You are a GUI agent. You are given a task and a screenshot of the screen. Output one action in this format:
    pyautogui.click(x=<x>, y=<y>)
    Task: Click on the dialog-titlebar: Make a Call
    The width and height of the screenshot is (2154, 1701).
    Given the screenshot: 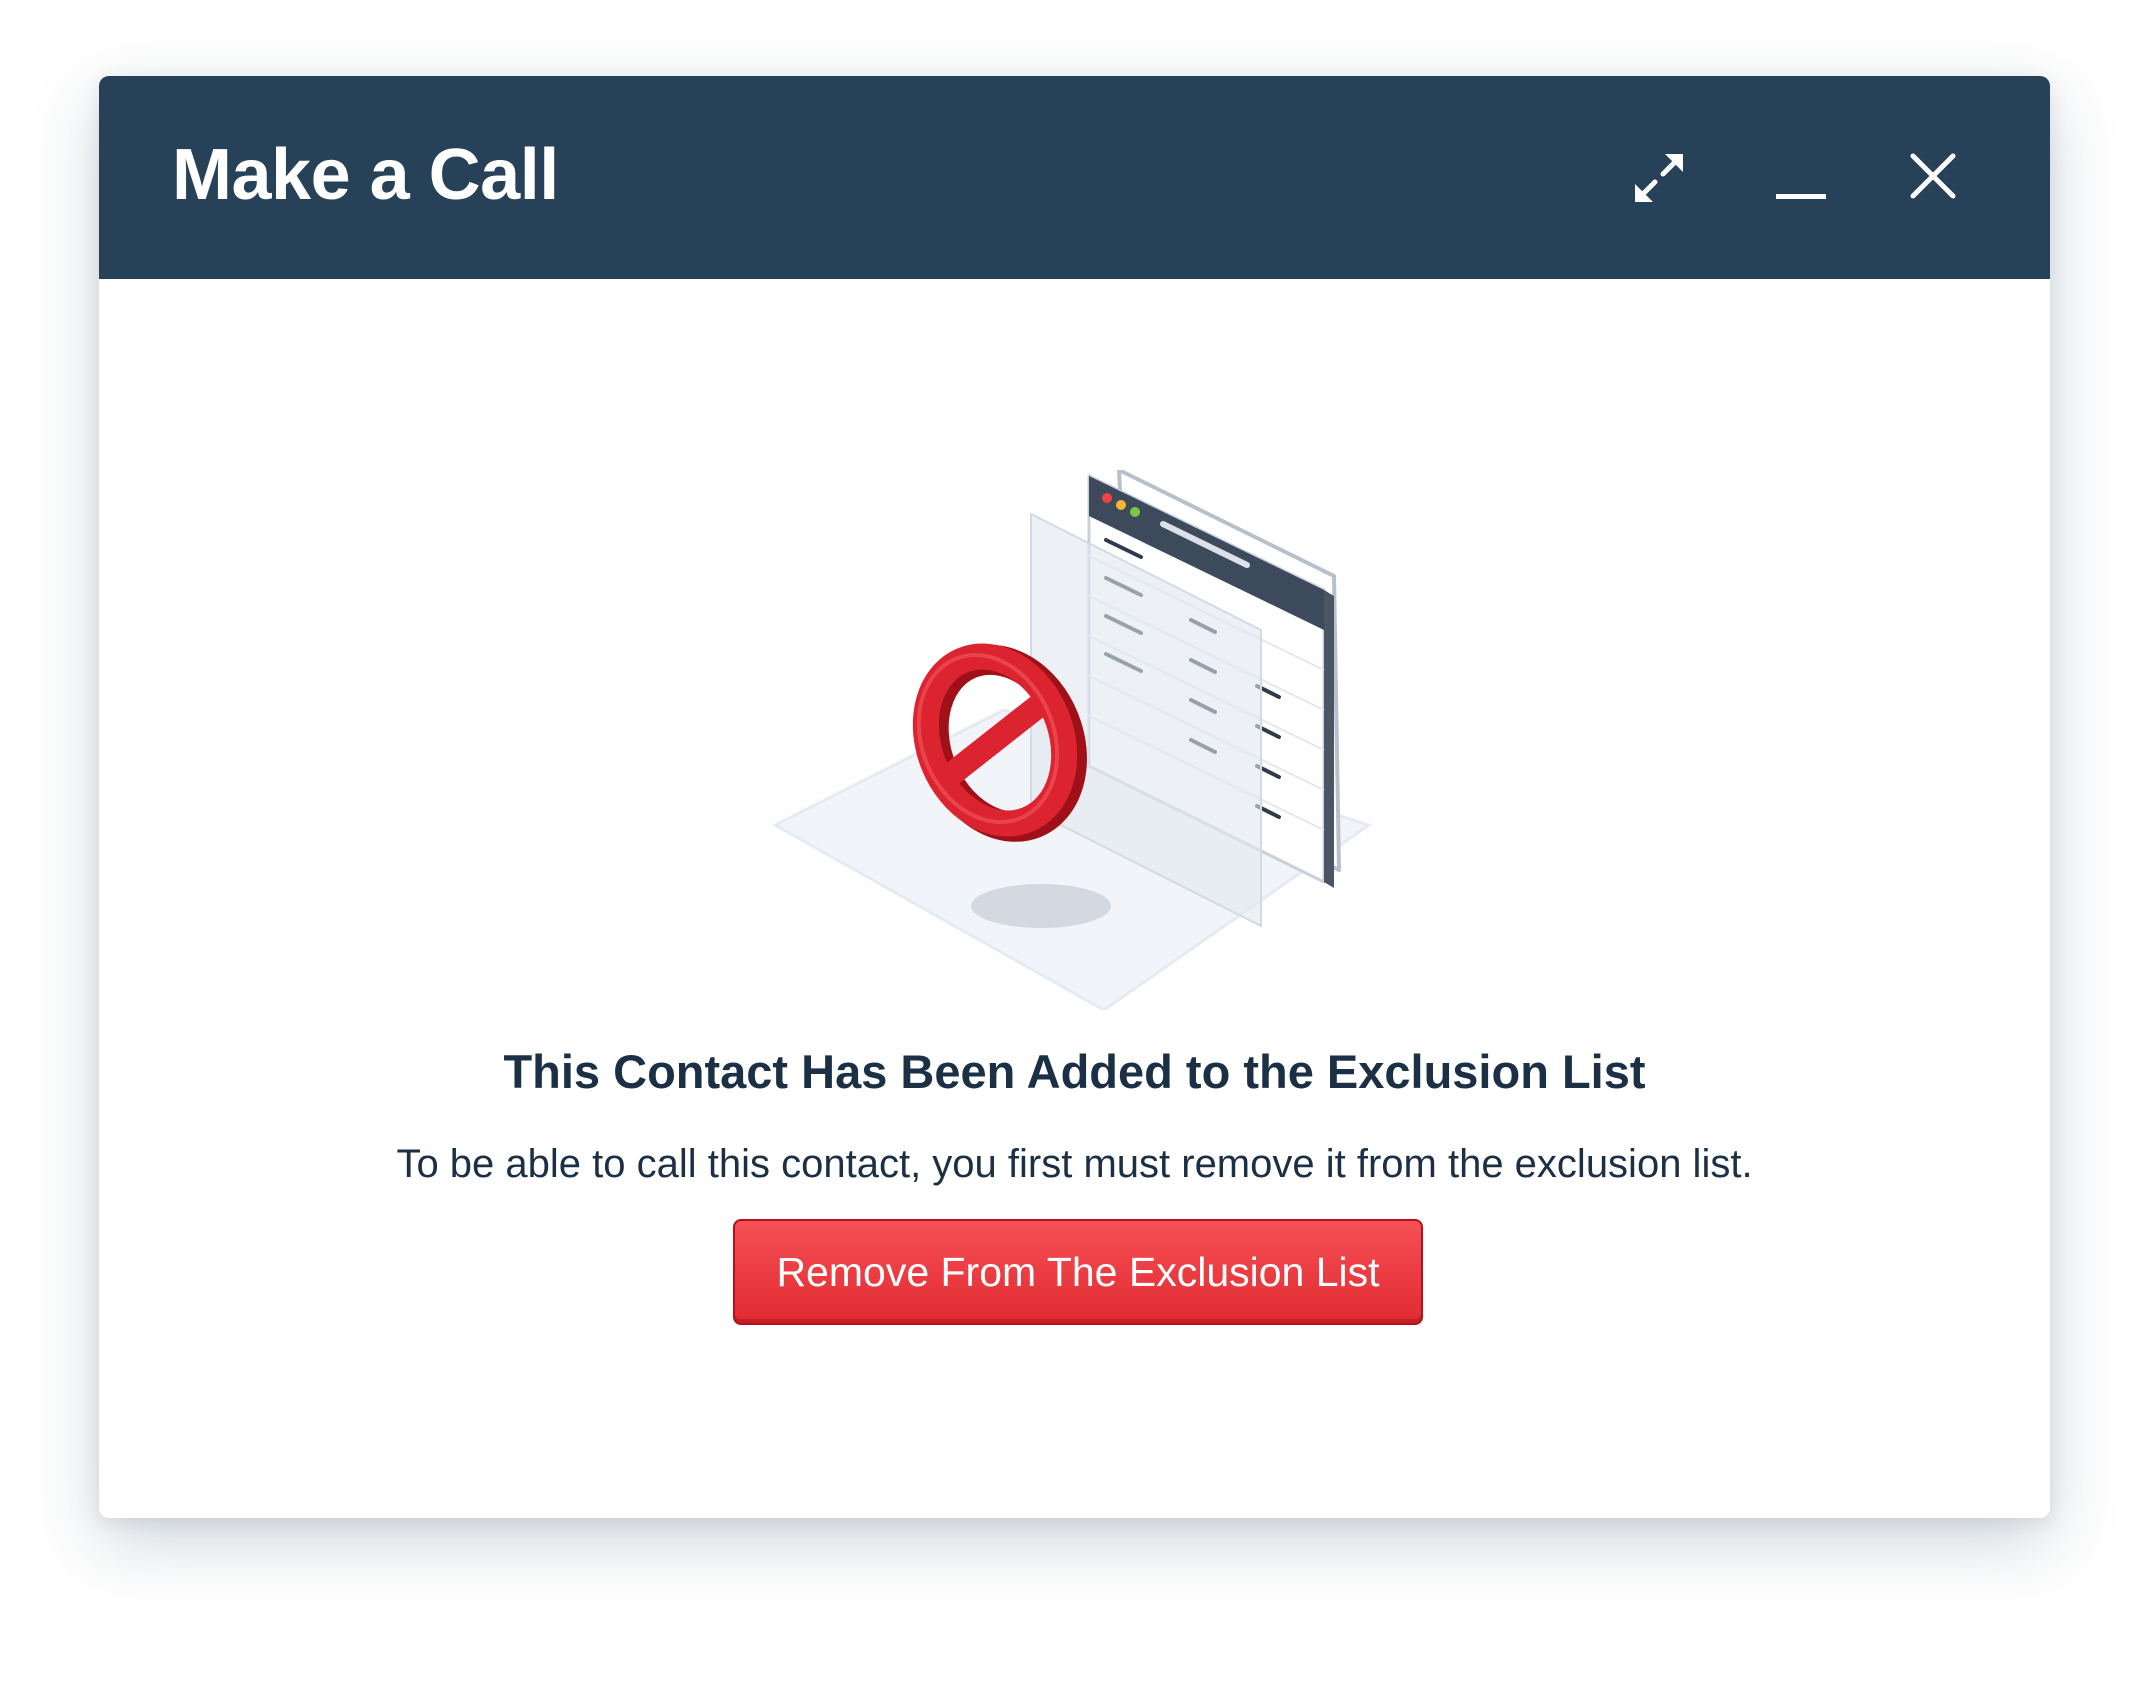 What is the action you would take?
    pyautogui.click(x=1074, y=177)
    